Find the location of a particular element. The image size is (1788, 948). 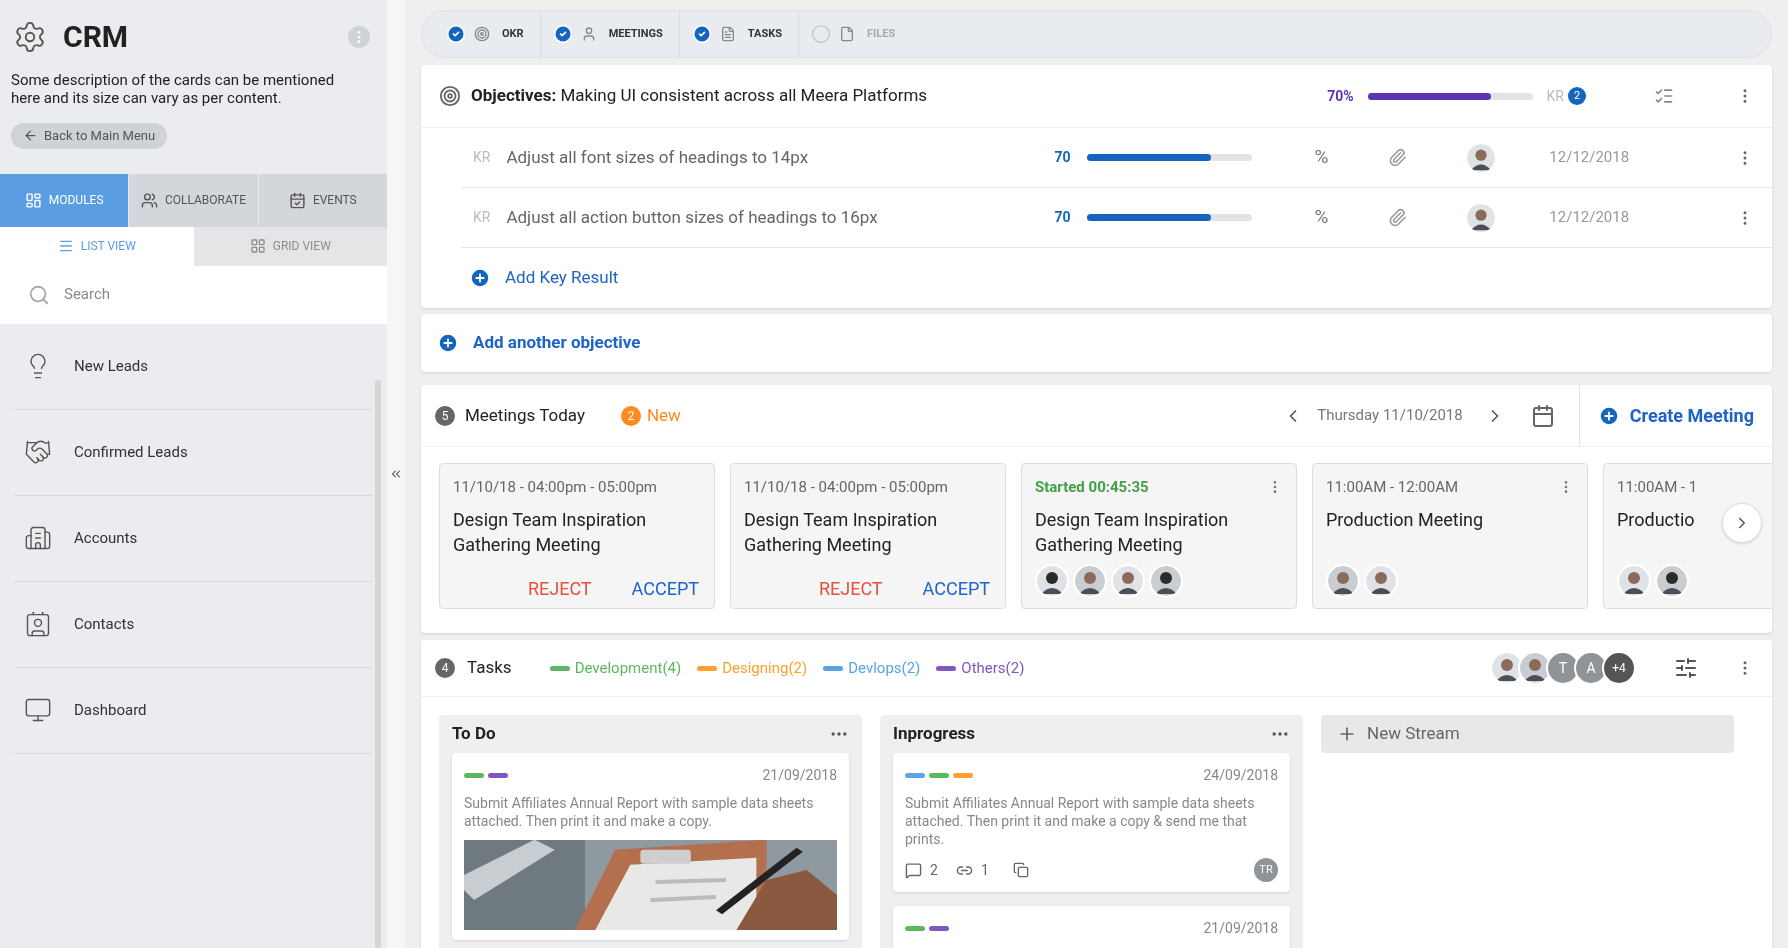

copy-icon is located at coordinates (1020, 870).